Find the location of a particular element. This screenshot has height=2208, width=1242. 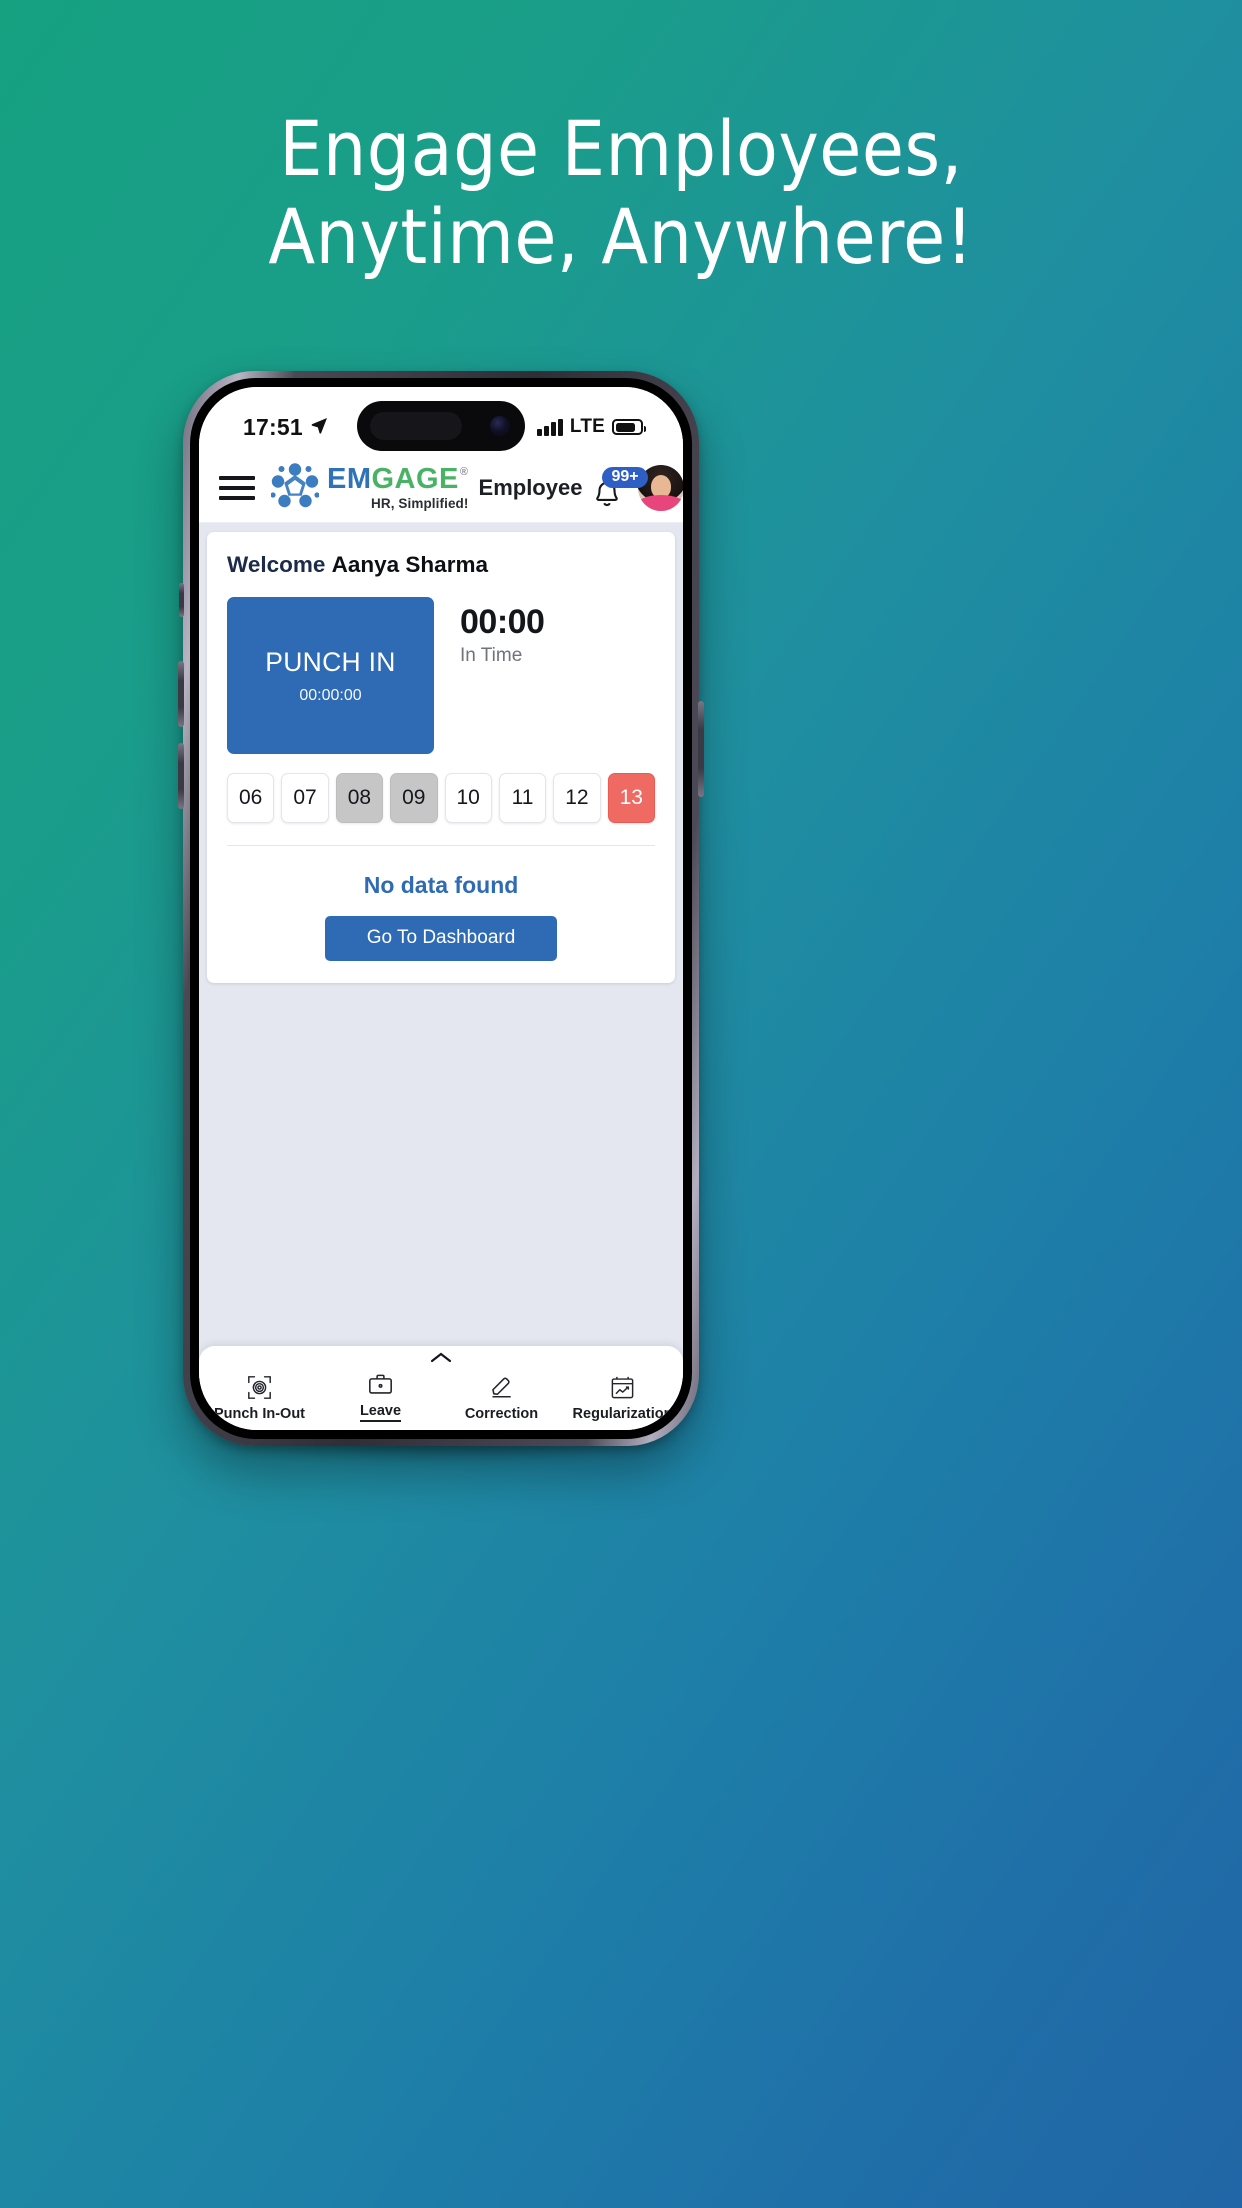

tab-label: Punch In-Out is located at coordinates (259, 1414).